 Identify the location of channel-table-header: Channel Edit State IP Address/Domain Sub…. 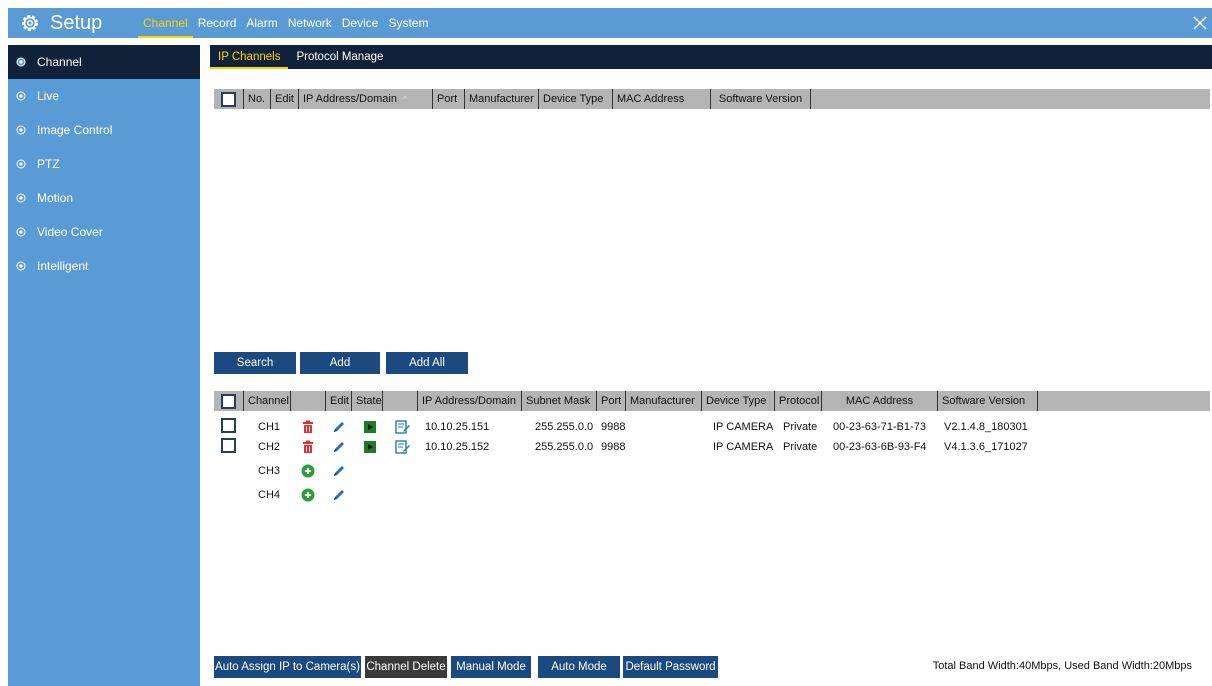
(712, 401).